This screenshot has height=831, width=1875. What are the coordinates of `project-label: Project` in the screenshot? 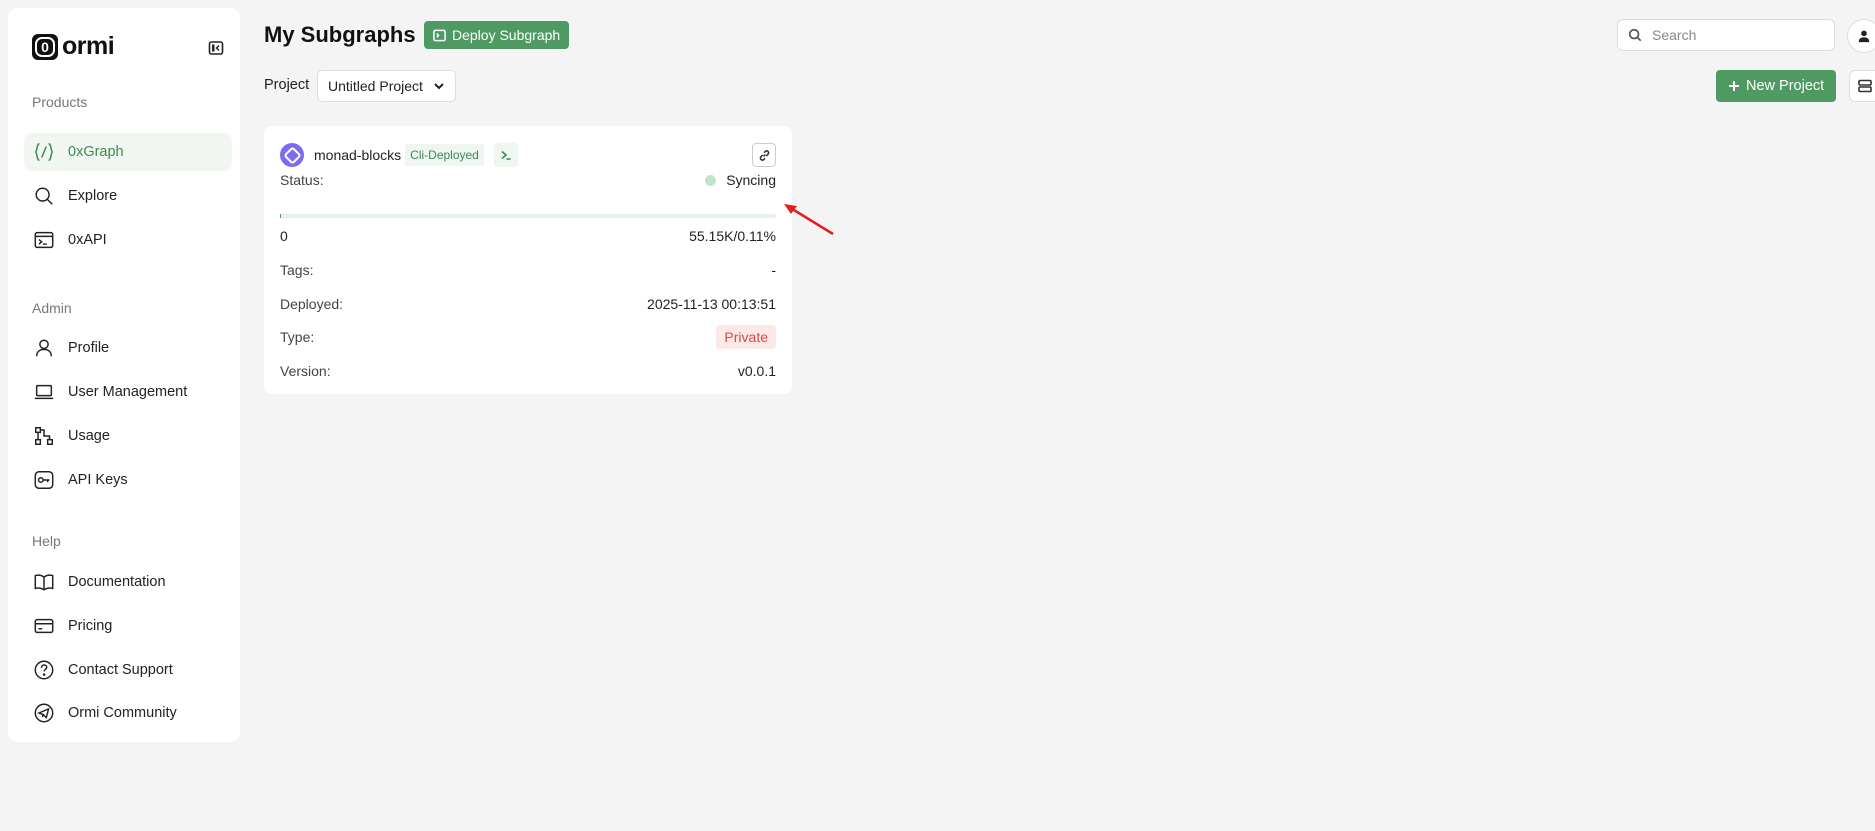 It's located at (287, 85).